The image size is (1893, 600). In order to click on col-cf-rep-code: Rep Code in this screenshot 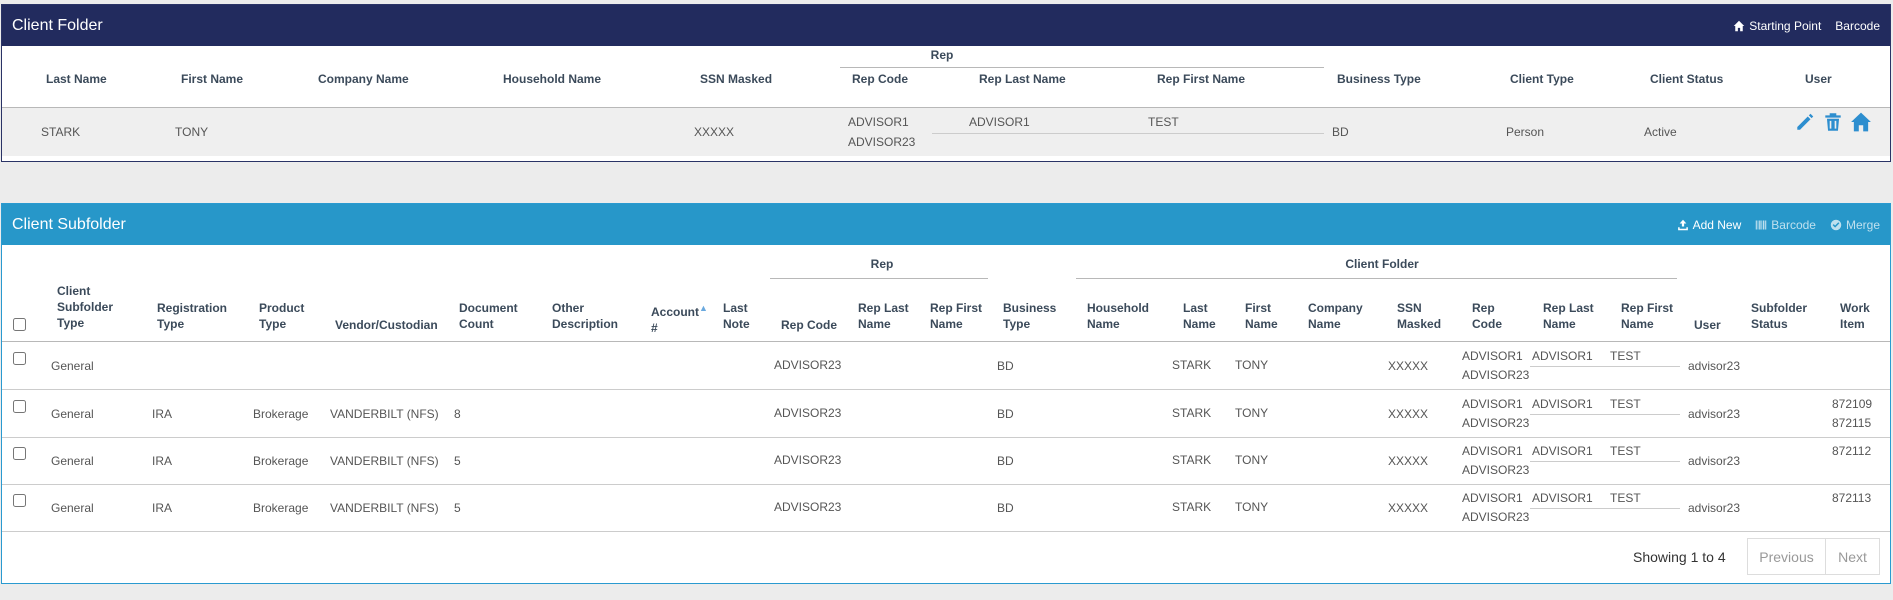, I will do `click(1487, 316)`.